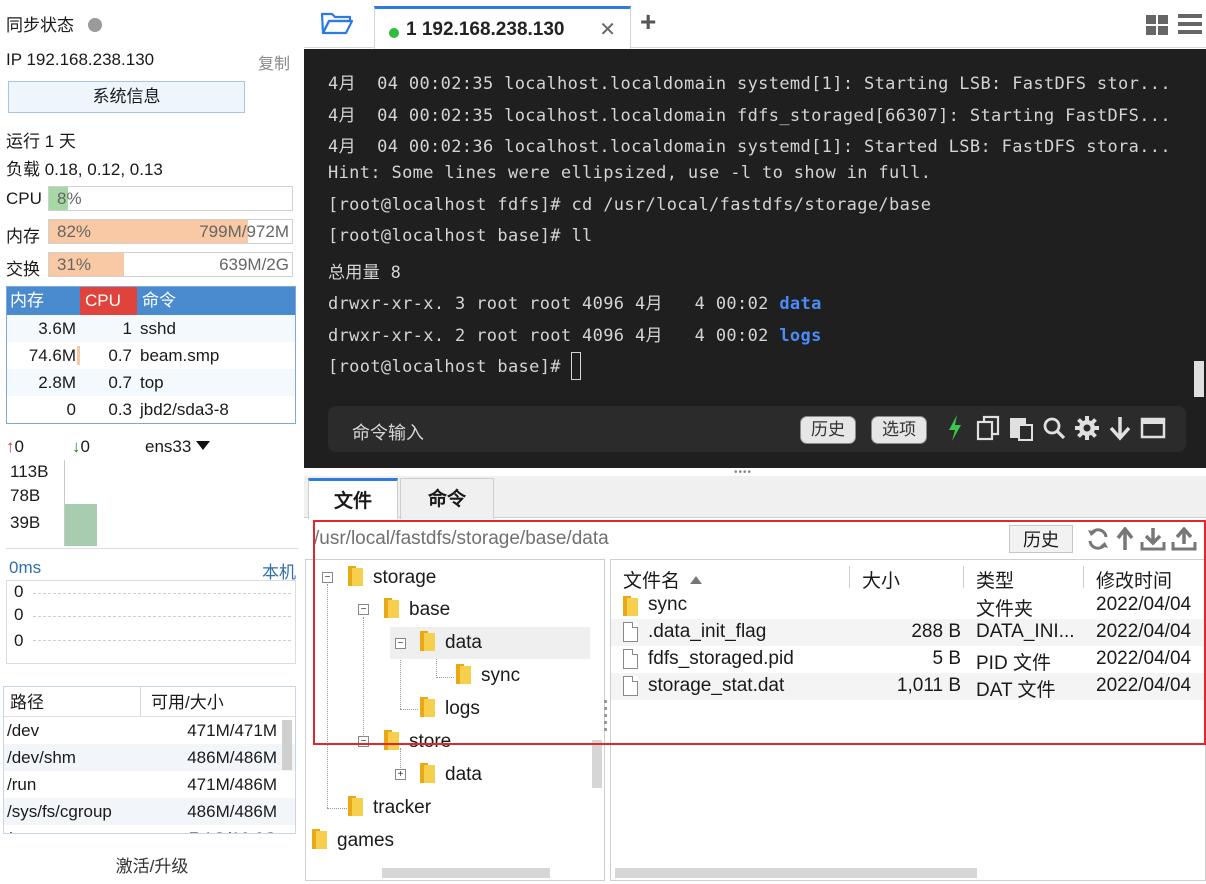 The height and width of the screenshot is (884, 1206). Describe the element at coordinates (327, 577) in the screenshot. I see `collapse-storage-icon: −` at that location.